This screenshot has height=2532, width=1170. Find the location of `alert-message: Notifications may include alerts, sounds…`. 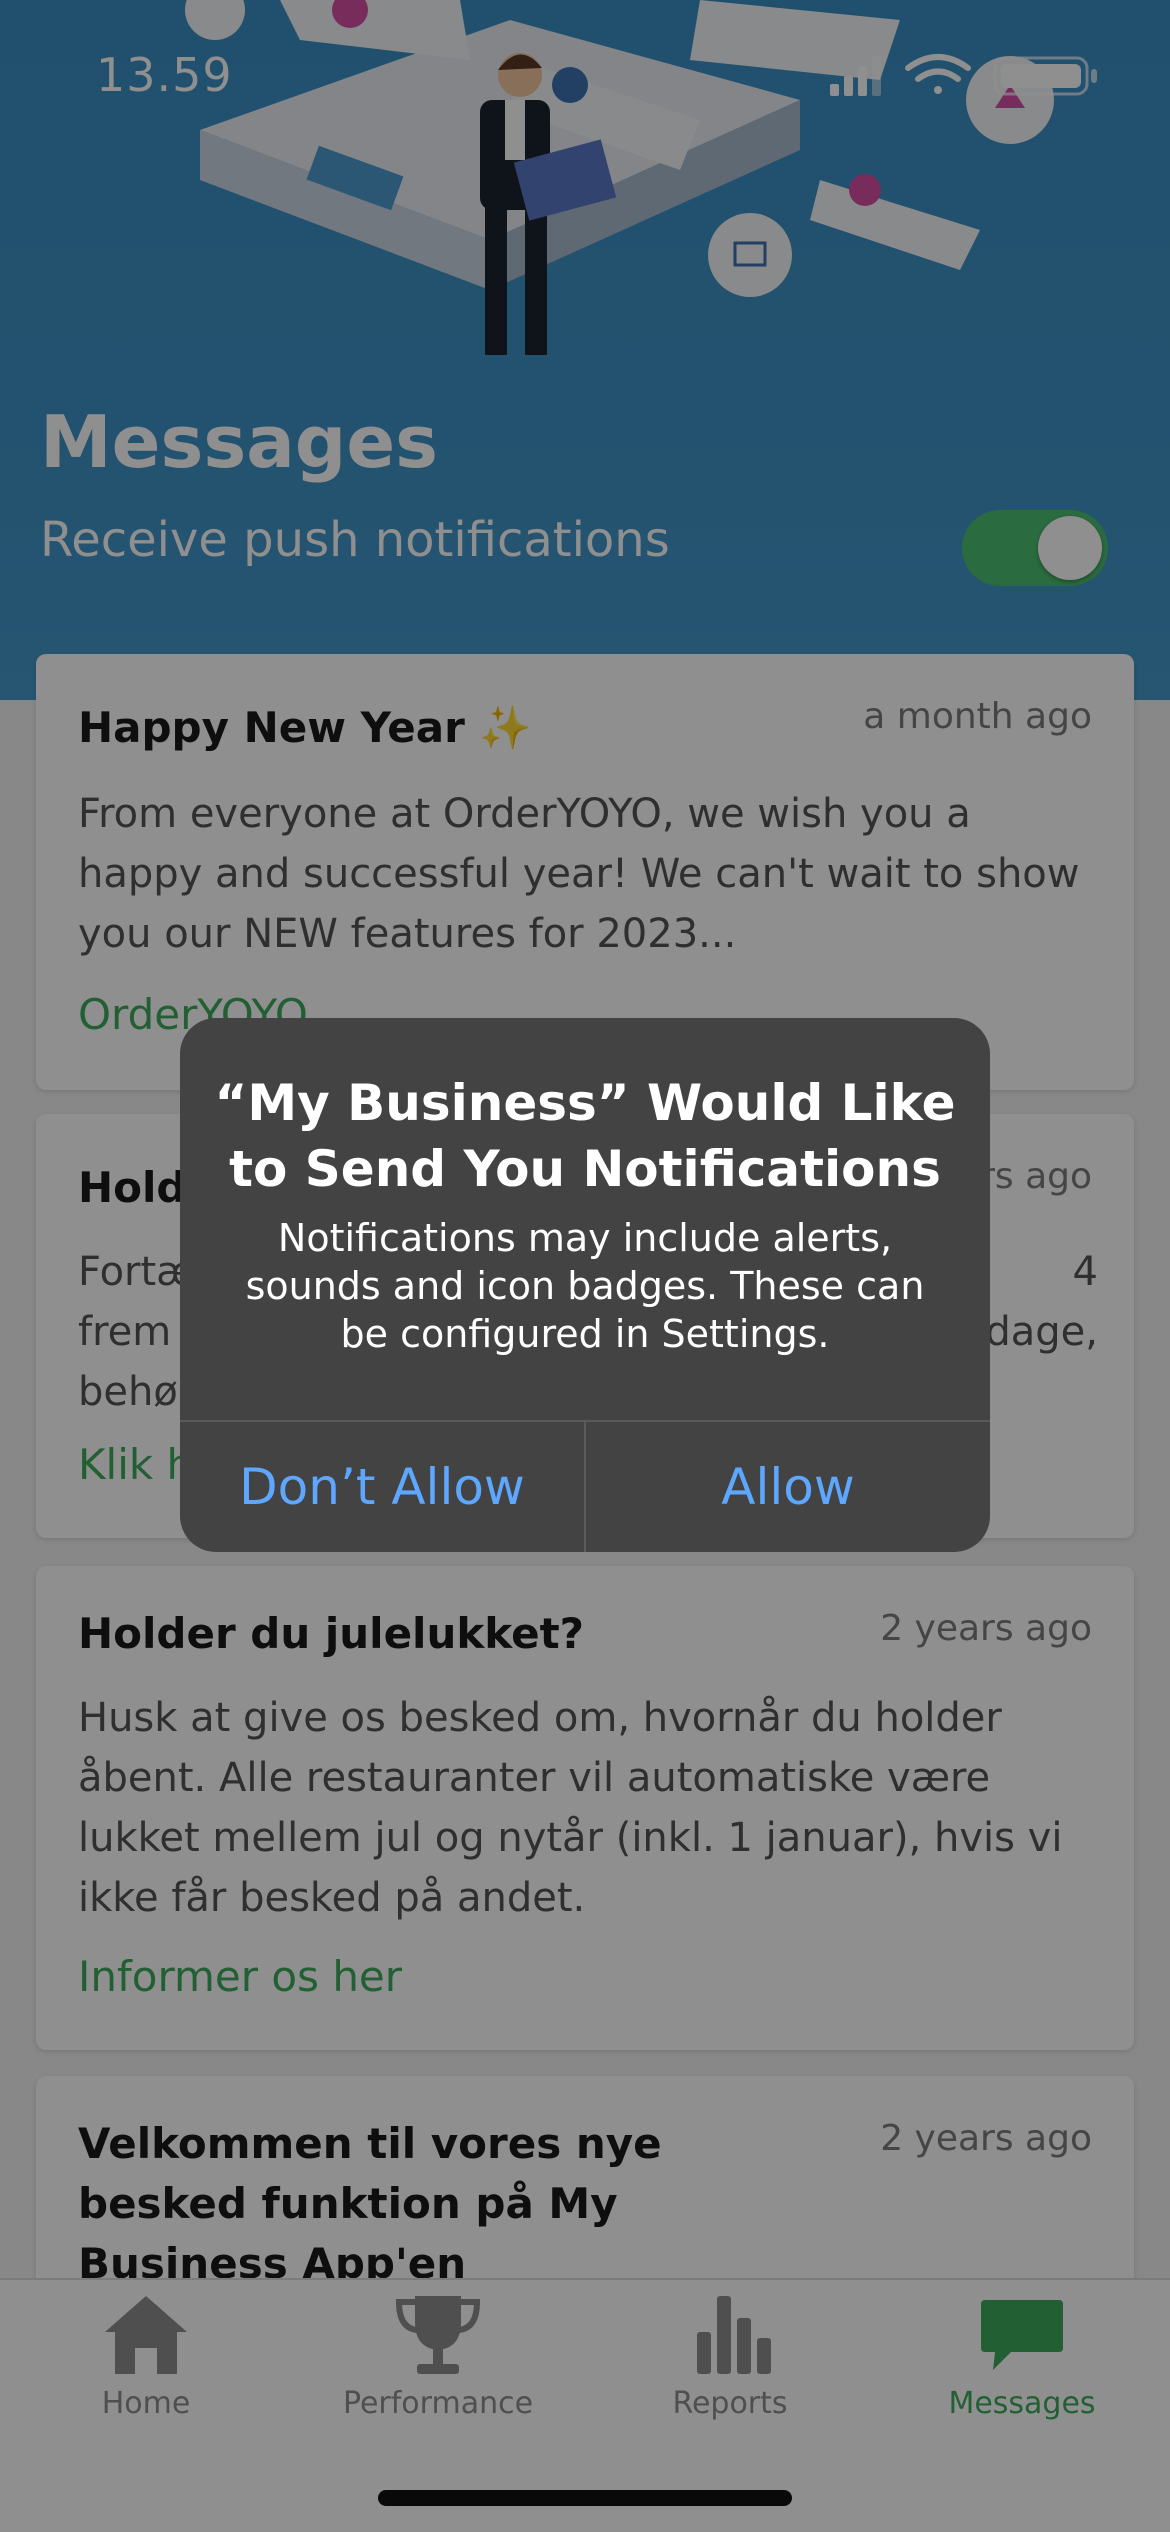

alert-message: Notifications may include alerts, sounds… is located at coordinates (585, 1286).